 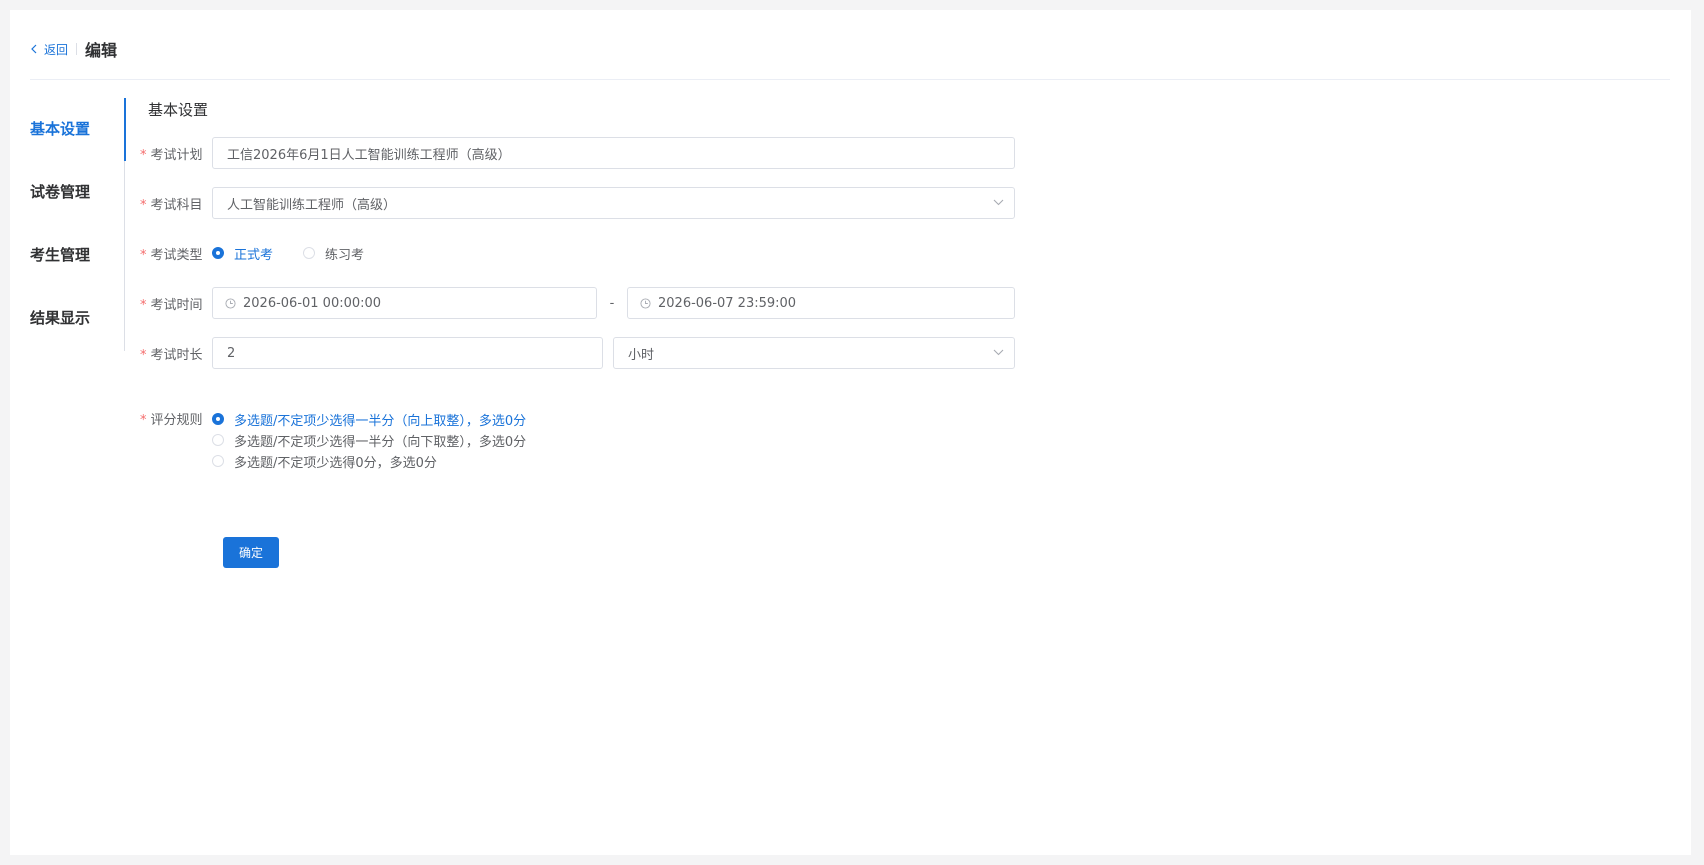 What do you see at coordinates (251, 552) in the screenshot?
I see `confirm-button: 确定` at bounding box center [251, 552].